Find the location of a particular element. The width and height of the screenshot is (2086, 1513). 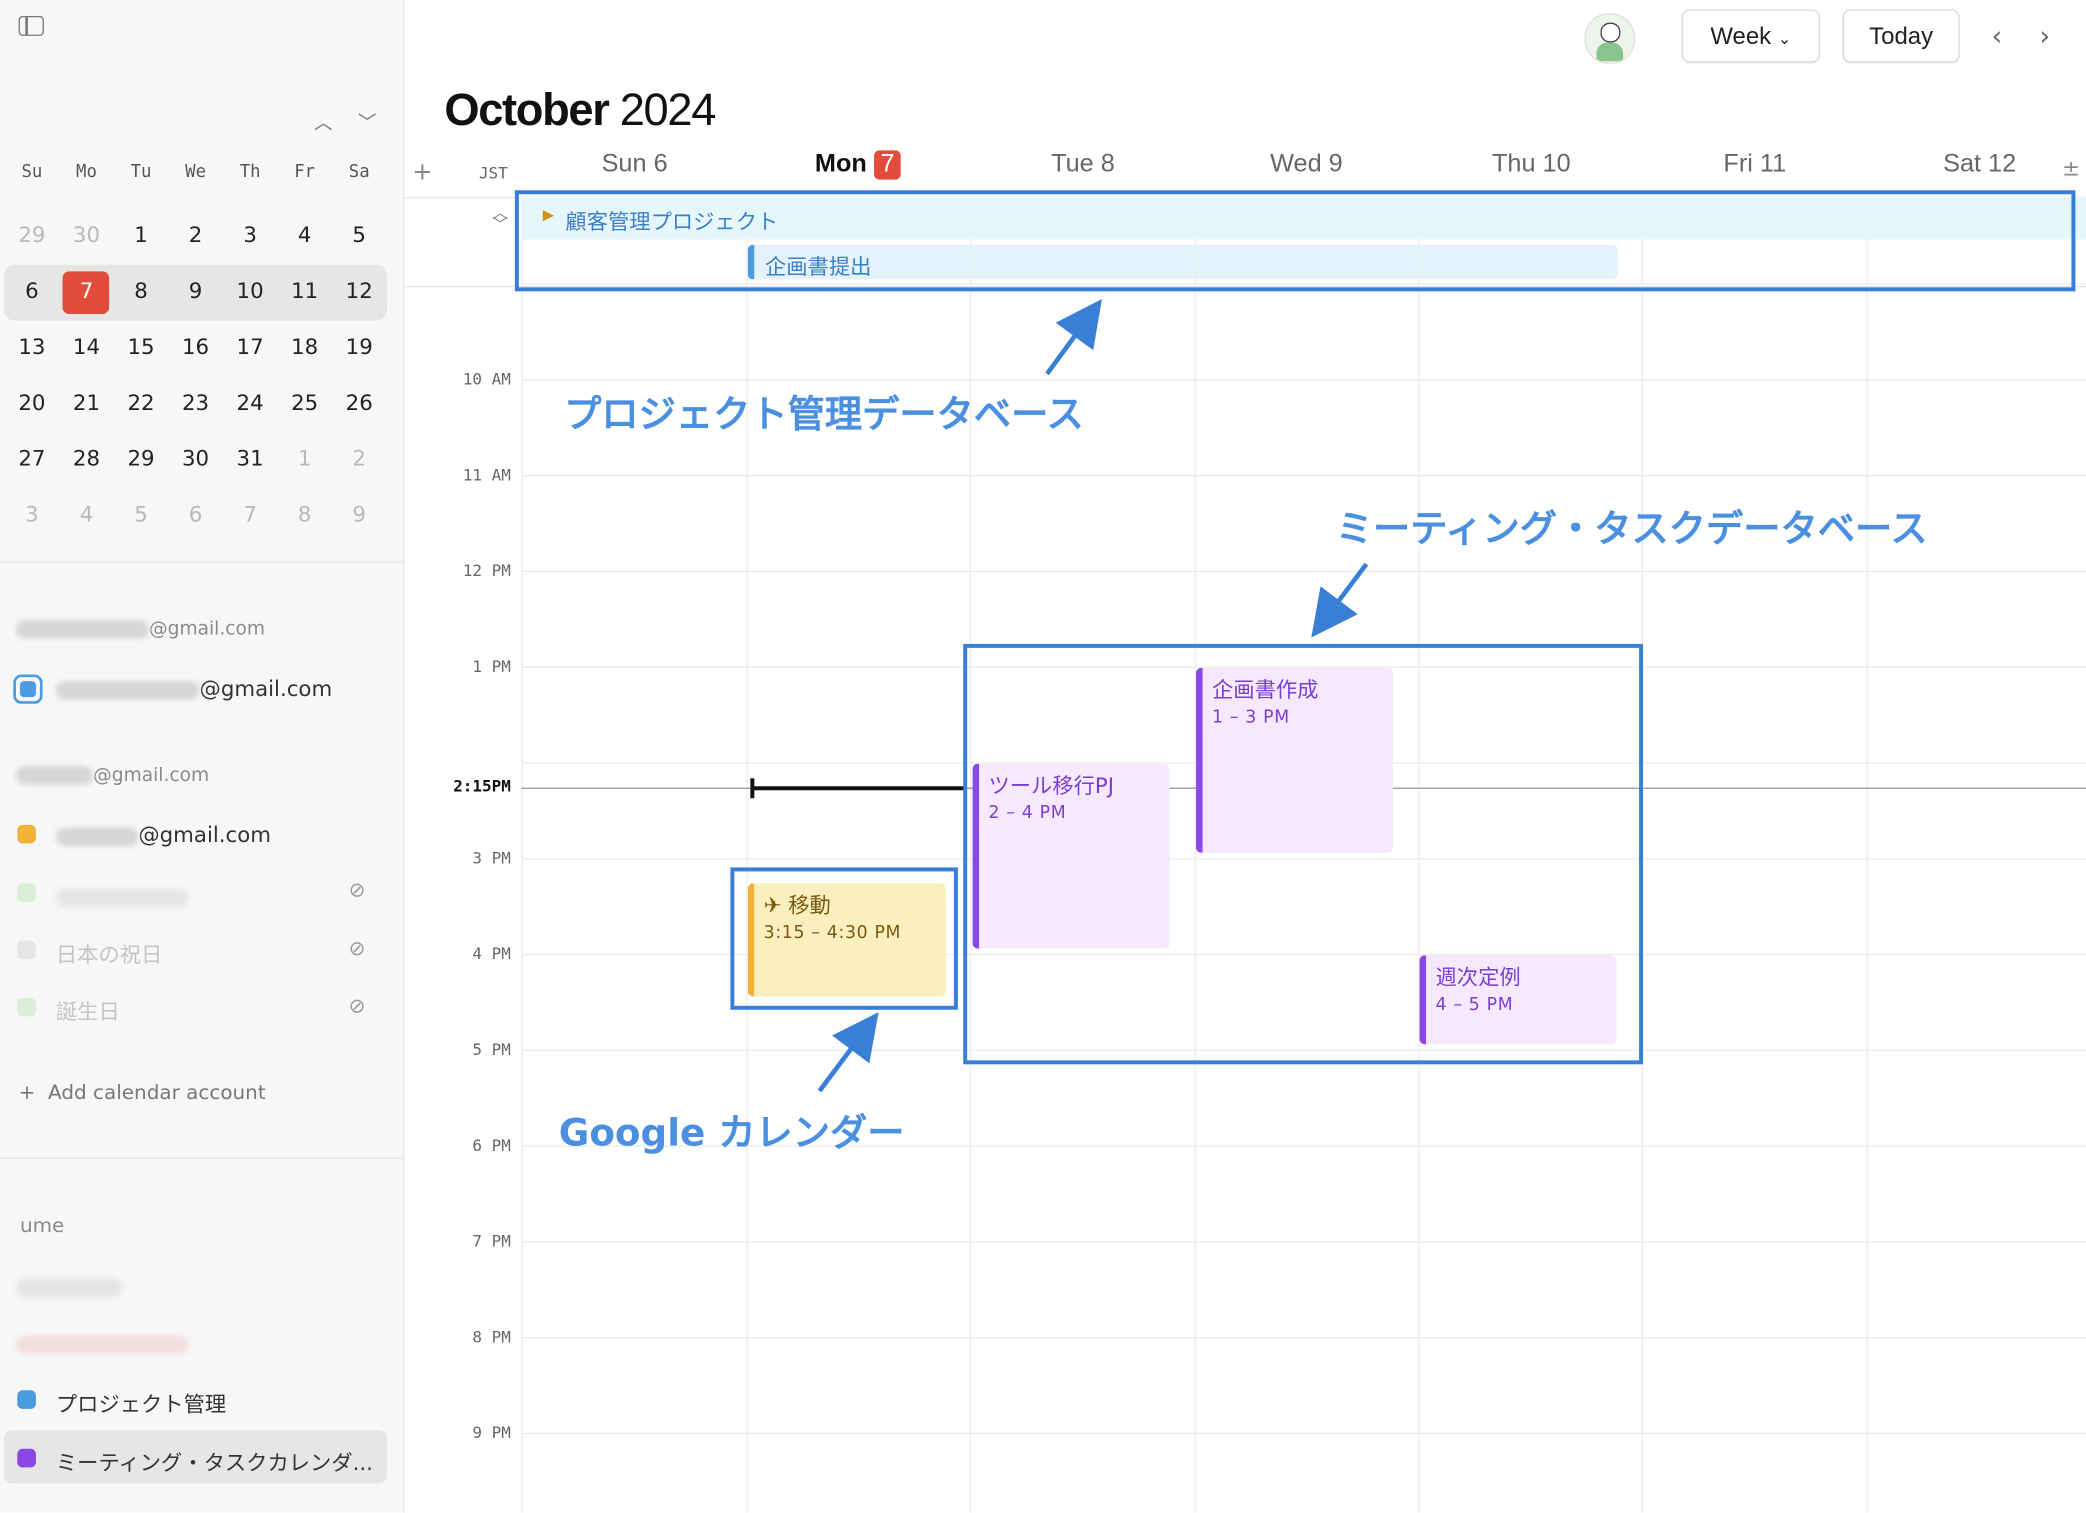

arrow-google is located at coordinates (848, 1052).